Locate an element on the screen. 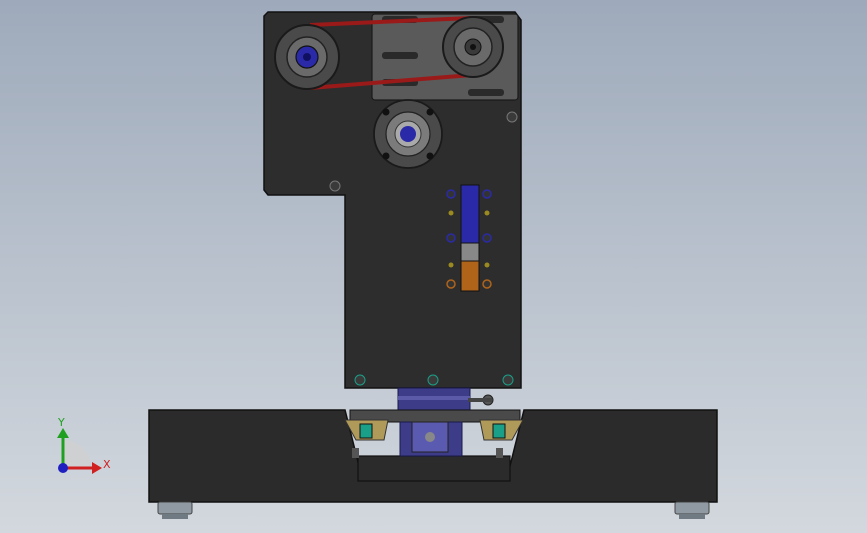 The width and height of the screenshot is (867, 533). connector-block is located at coordinates (445, 400).